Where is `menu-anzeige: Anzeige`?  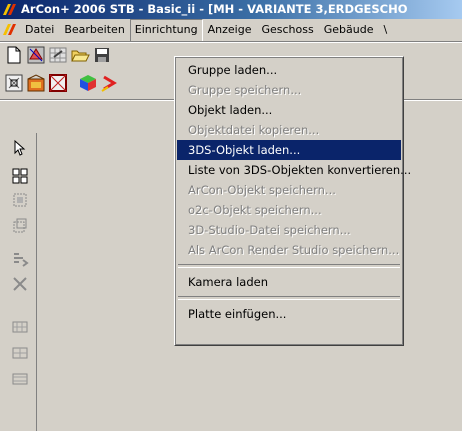 menu-anzeige: Anzeige is located at coordinates (230, 30).